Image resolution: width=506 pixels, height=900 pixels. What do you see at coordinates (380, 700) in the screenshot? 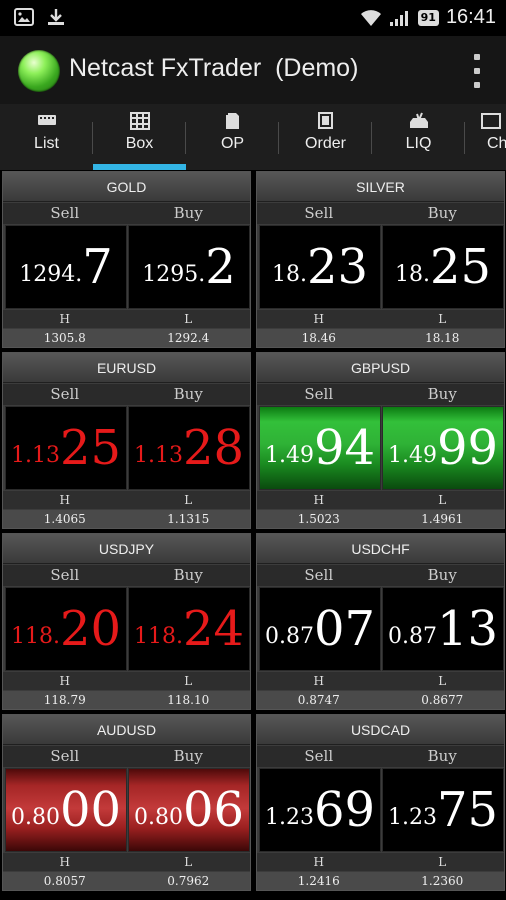
I see `high-low-values: 0.8747 0.8677` at bounding box center [380, 700].